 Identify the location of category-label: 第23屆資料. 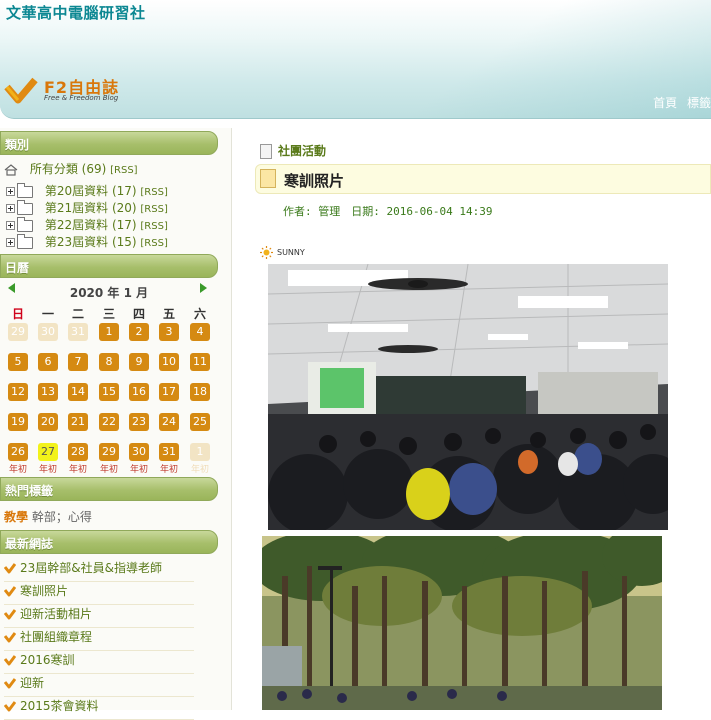
(76, 242).